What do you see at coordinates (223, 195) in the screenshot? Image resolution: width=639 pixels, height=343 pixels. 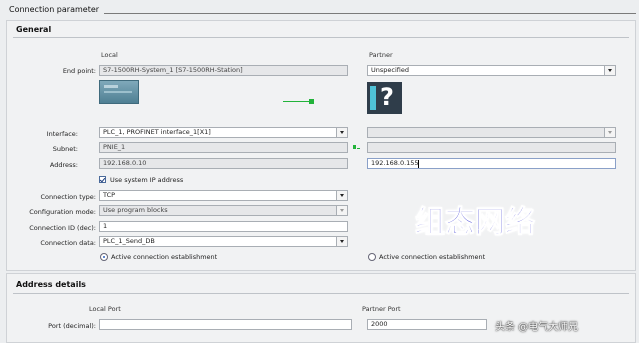 I see `connection-type-dropdown: TCP` at bounding box center [223, 195].